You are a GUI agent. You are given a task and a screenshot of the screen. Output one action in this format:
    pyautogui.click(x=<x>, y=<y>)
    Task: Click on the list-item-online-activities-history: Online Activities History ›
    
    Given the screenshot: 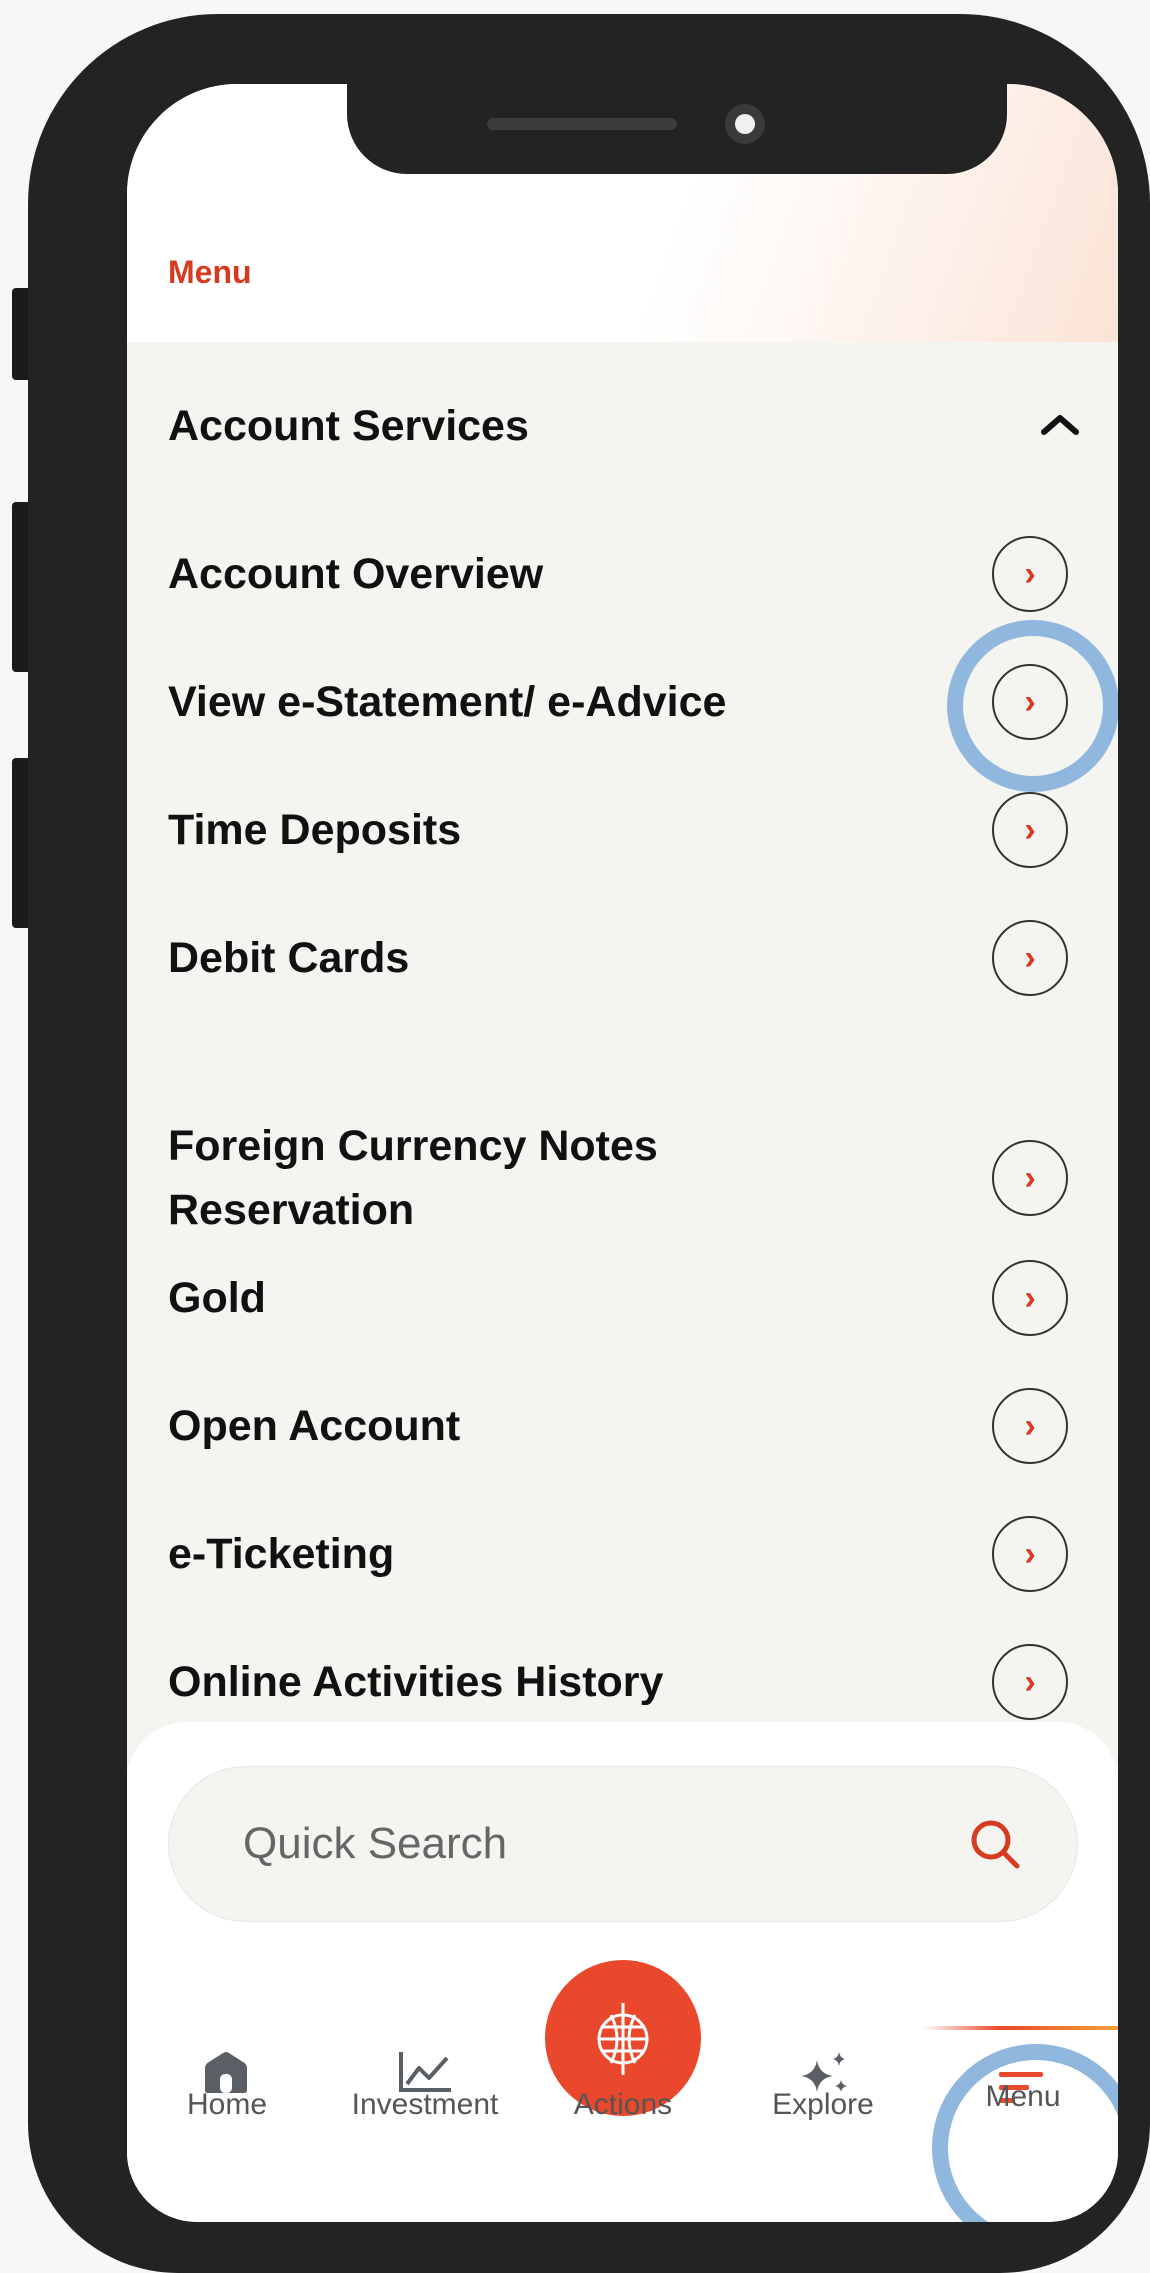 What is the action you would take?
    pyautogui.click(x=618, y=1682)
    